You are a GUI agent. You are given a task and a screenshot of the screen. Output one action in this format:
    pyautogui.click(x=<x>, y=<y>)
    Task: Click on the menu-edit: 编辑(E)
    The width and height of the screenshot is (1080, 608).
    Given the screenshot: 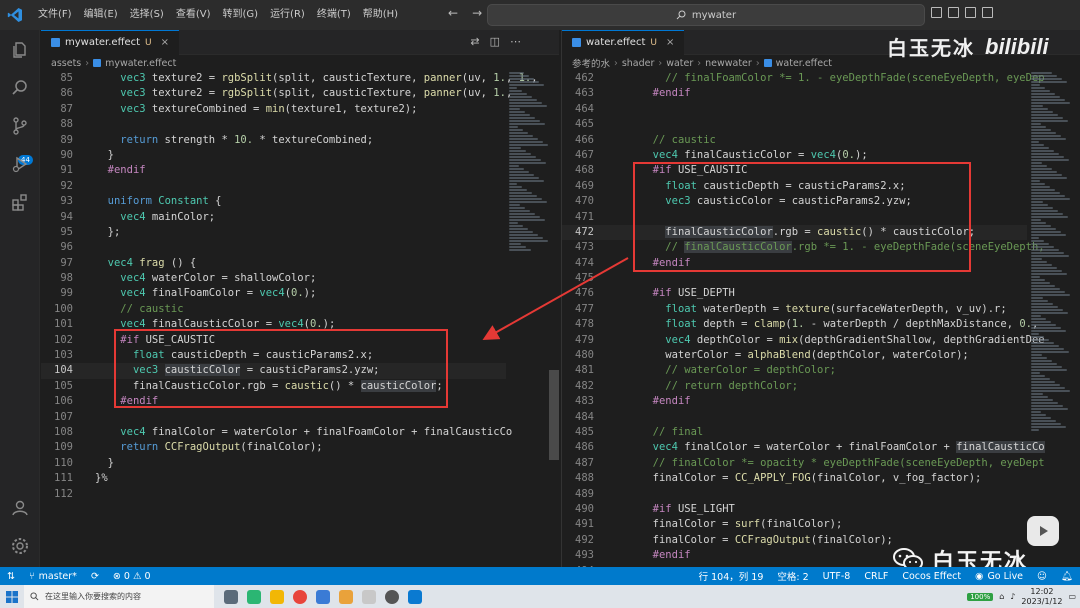 What is the action you would take?
    pyautogui.click(x=101, y=15)
    